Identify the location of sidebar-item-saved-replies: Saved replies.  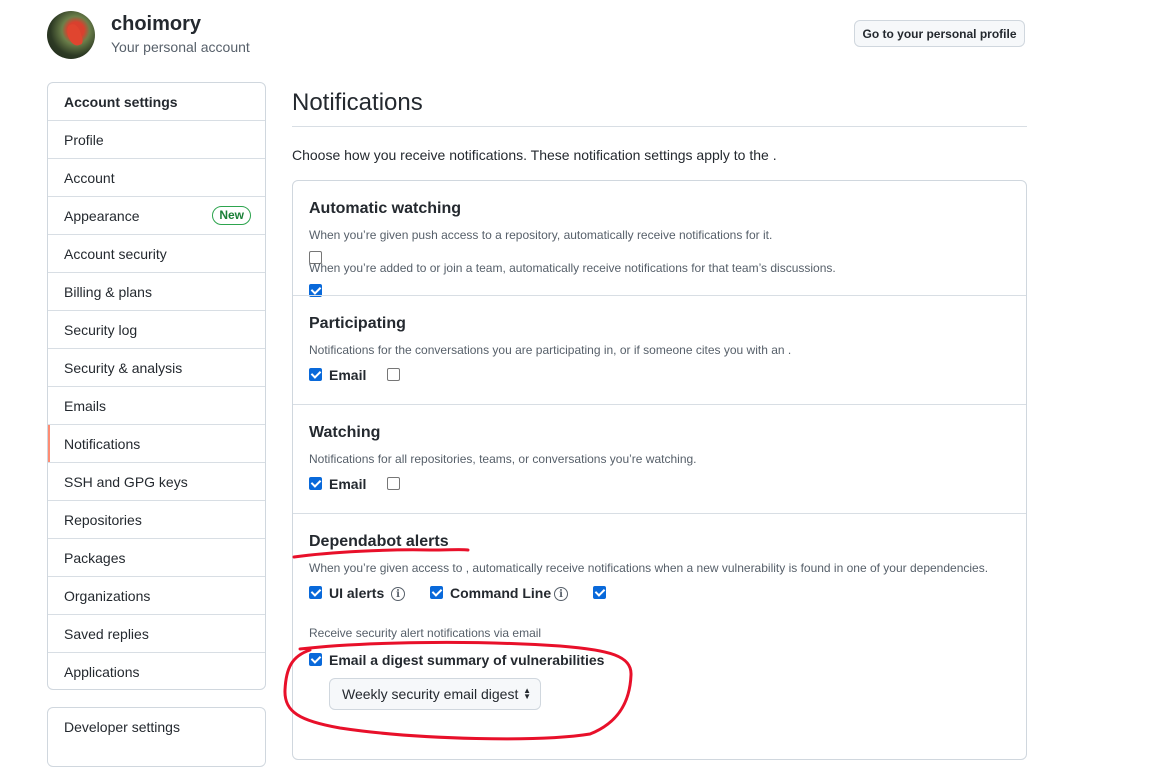
(156, 633).